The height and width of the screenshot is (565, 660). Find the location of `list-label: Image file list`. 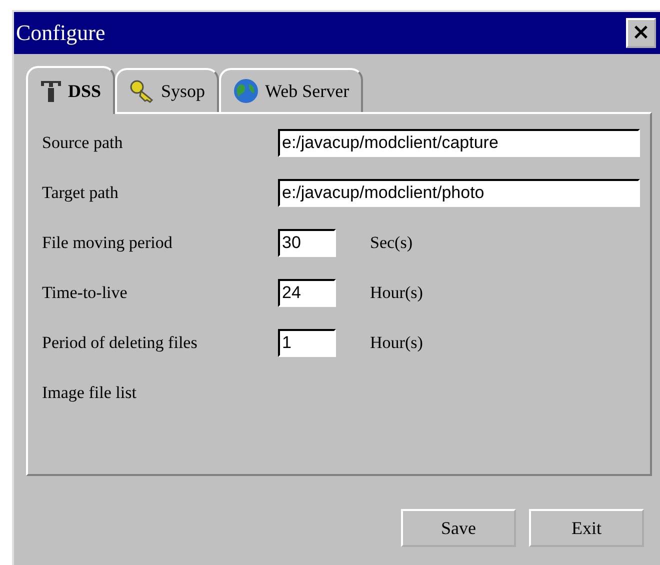

list-label: Image file list is located at coordinates (90, 393).